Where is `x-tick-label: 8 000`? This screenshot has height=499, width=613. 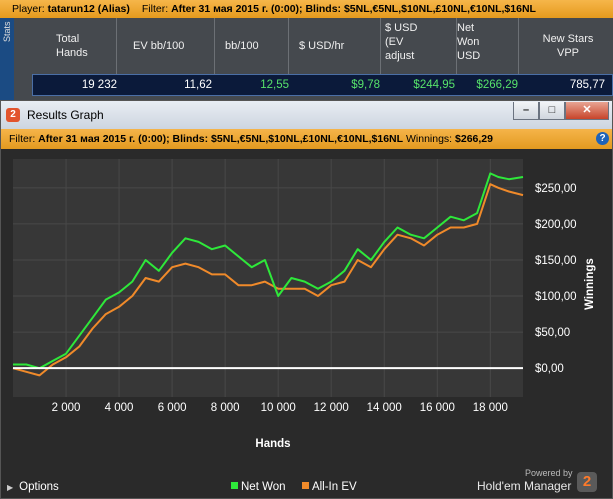
x-tick-label: 8 000 is located at coordinates (225, 408).